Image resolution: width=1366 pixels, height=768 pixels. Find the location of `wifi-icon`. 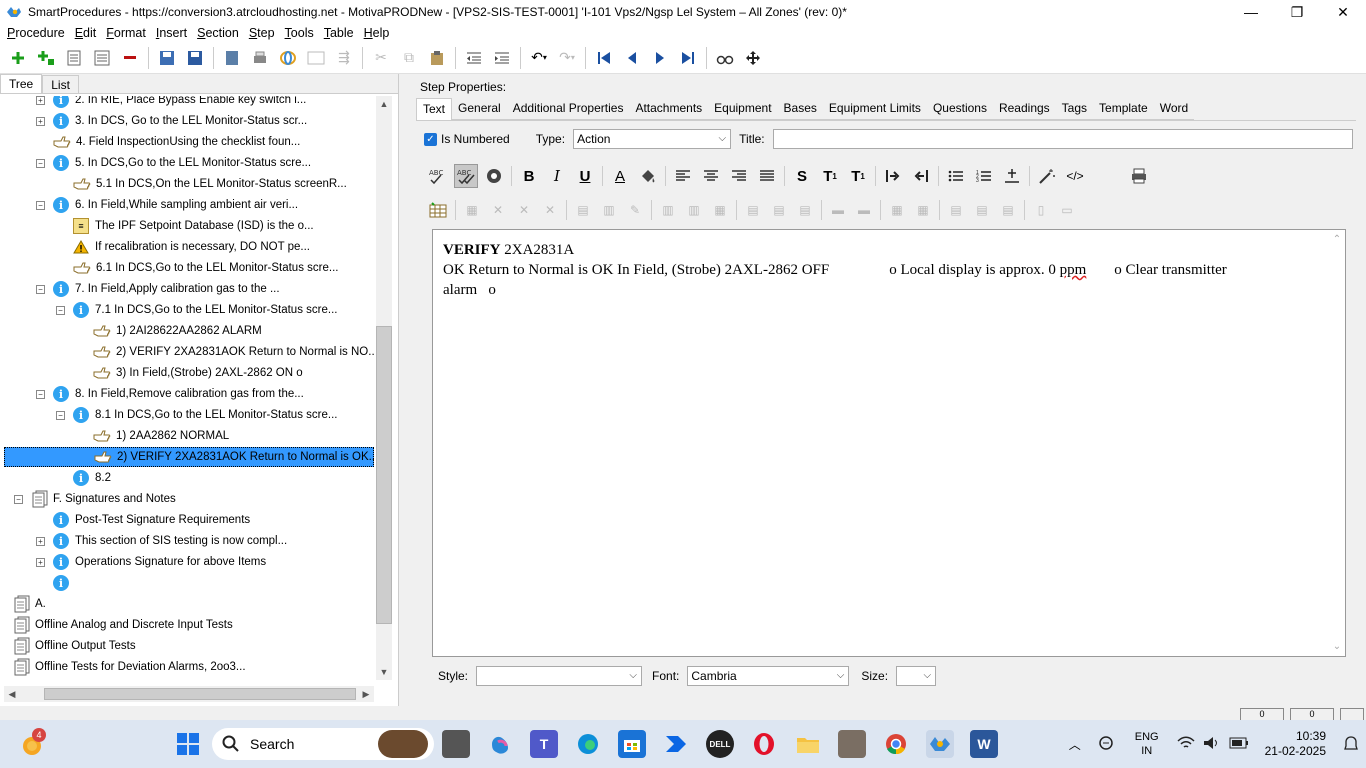

wifi-icon is located at coordinates (1186, 744).